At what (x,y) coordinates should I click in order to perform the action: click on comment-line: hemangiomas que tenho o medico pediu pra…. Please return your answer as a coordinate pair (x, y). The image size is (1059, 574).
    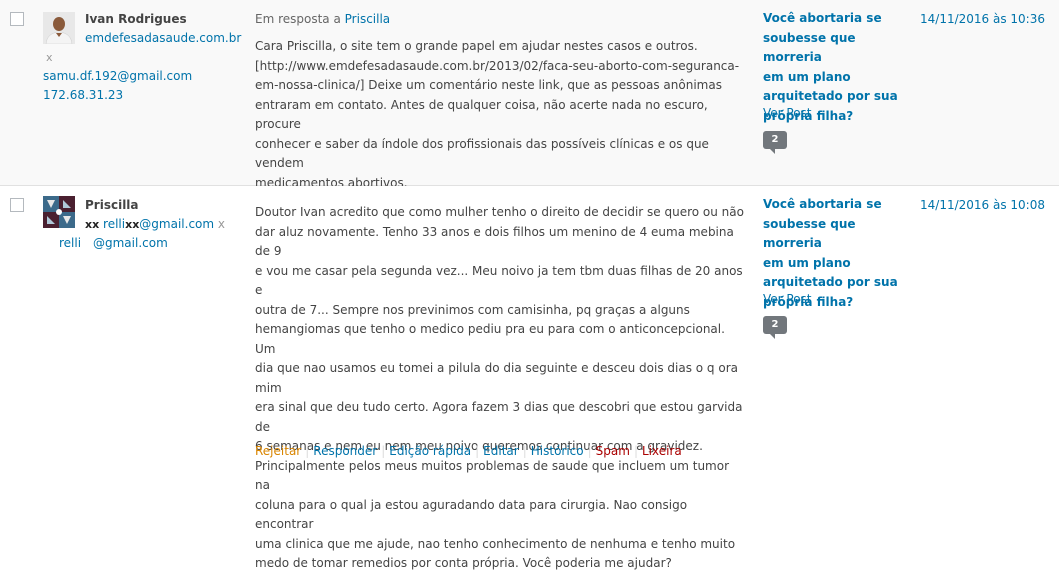
    Looking at the image, I should click on (490, 339).